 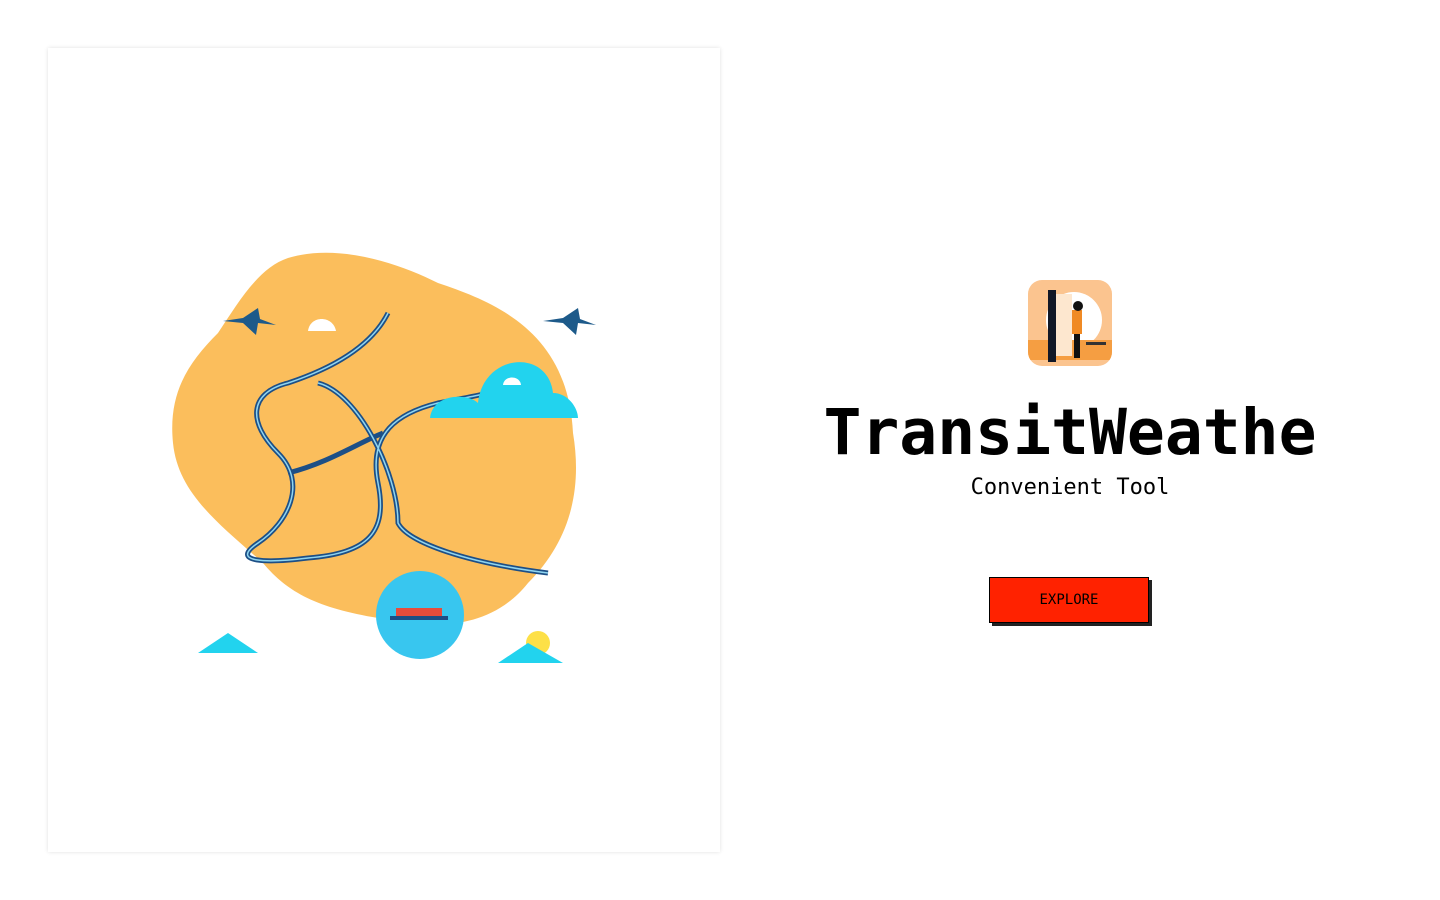 What do you see at coordinates (1069, 600) in the screenshot?
I see `explore-button: EXPLORE` at bounding box center [1069, 600].